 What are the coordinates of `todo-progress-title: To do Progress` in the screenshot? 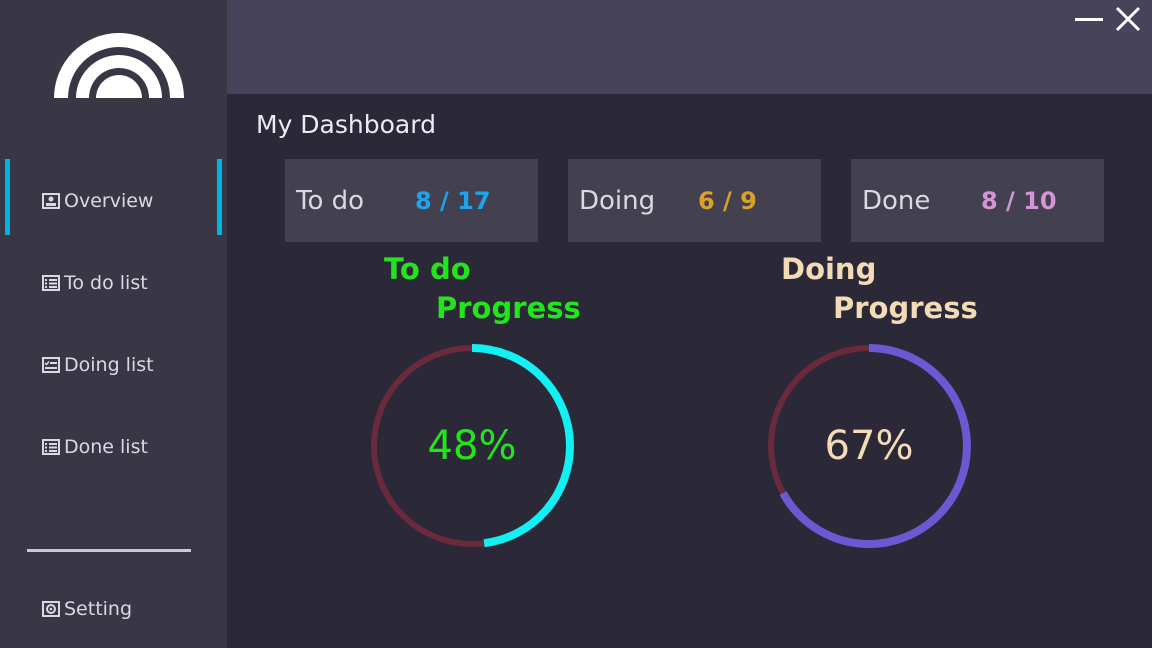 It's located at (482, 289).